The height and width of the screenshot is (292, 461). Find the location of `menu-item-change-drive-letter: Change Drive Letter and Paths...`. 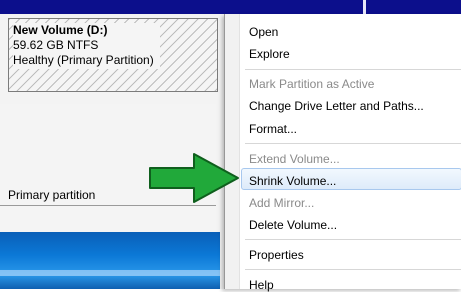

menu-item-change-drive-letter: Change Drive Letter and Paths... is located at coordinates (336, 106).